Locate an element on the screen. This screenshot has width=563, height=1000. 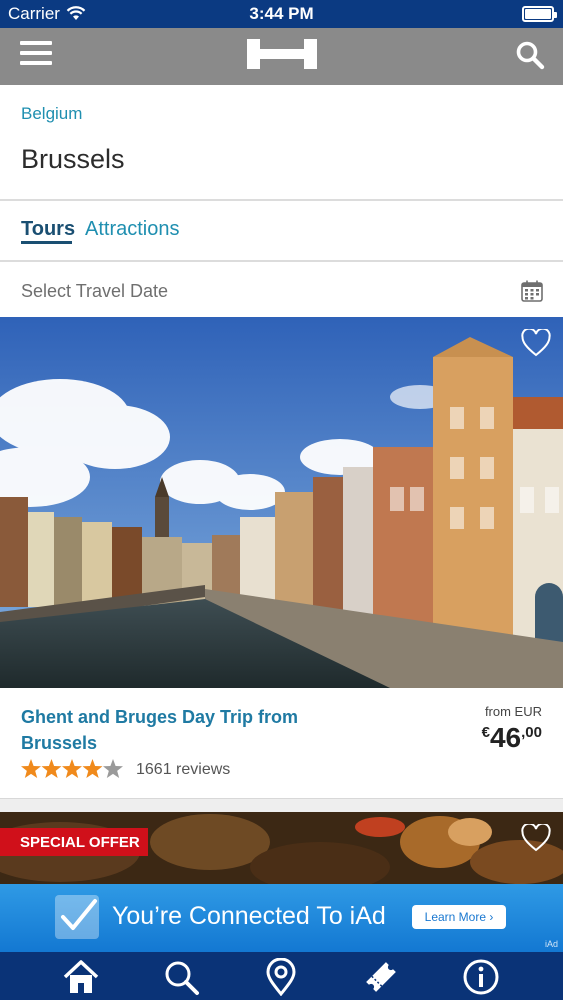
hamburger-menu-icon is located at coordinates (36, 56).